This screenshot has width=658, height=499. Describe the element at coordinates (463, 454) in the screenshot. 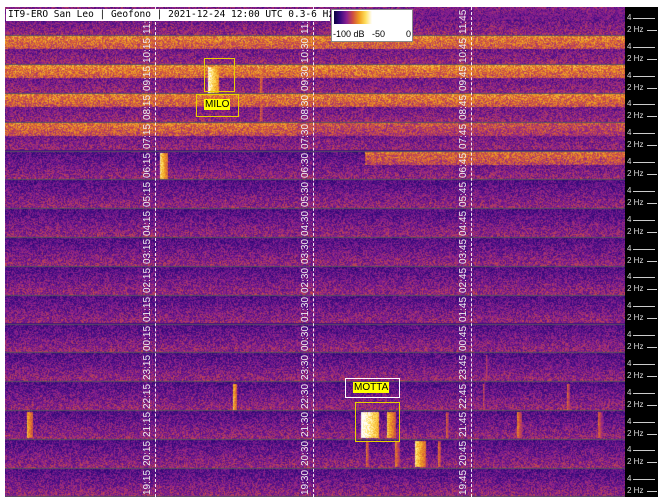

I see `time-label: 20:45` at that location.